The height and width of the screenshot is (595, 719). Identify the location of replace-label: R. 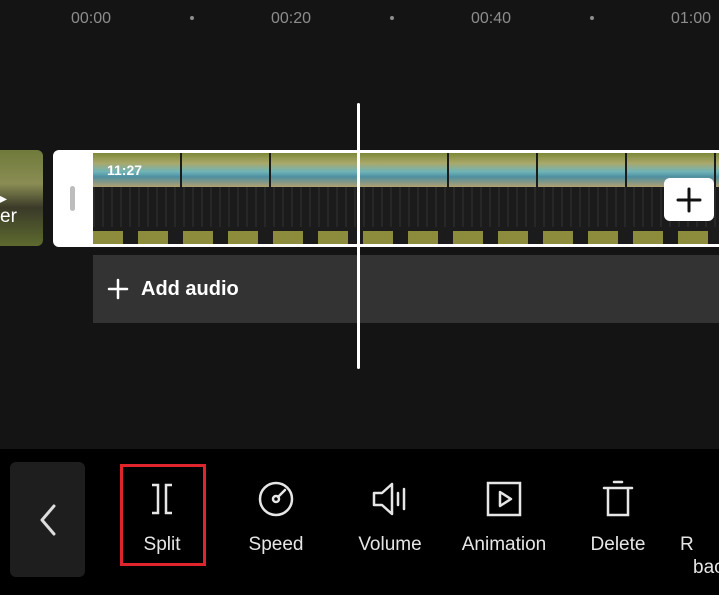
(687, 544).